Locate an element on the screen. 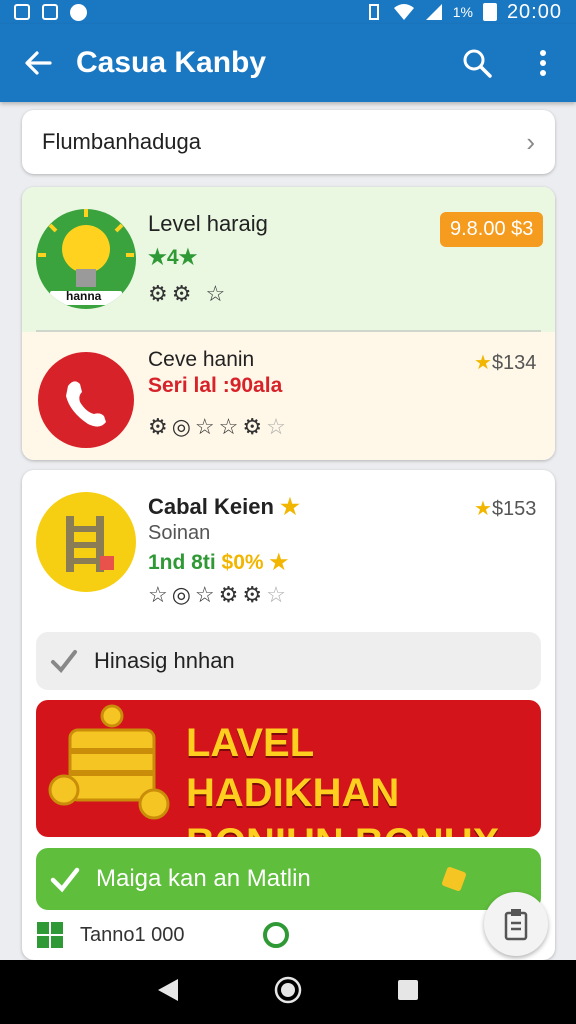 This screenshot has height=1024, width=576. status-bar: 1% 20:00 is located at coordinates (288, 12).